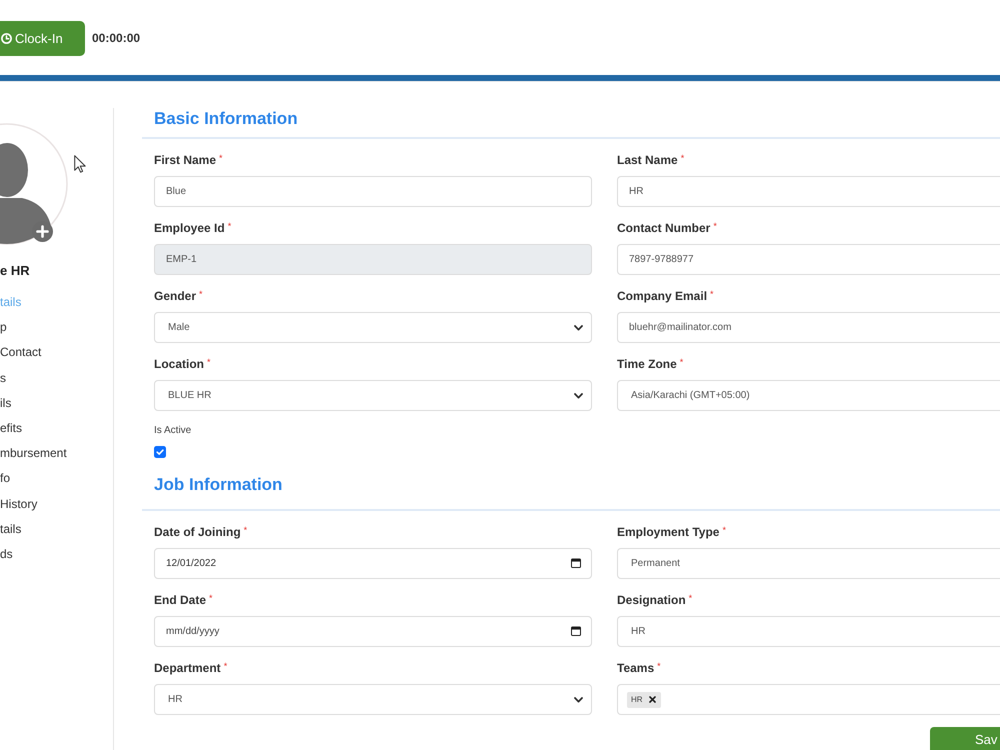  I want to click on field-label: Date of Joining, so click(197, 532).